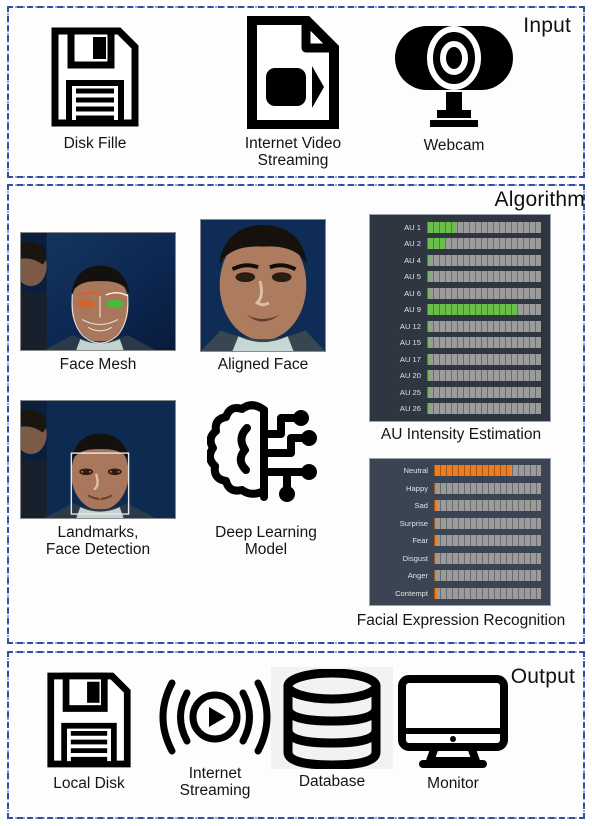  I want to click on chart-row-label: AU 9, so click(412, 310).